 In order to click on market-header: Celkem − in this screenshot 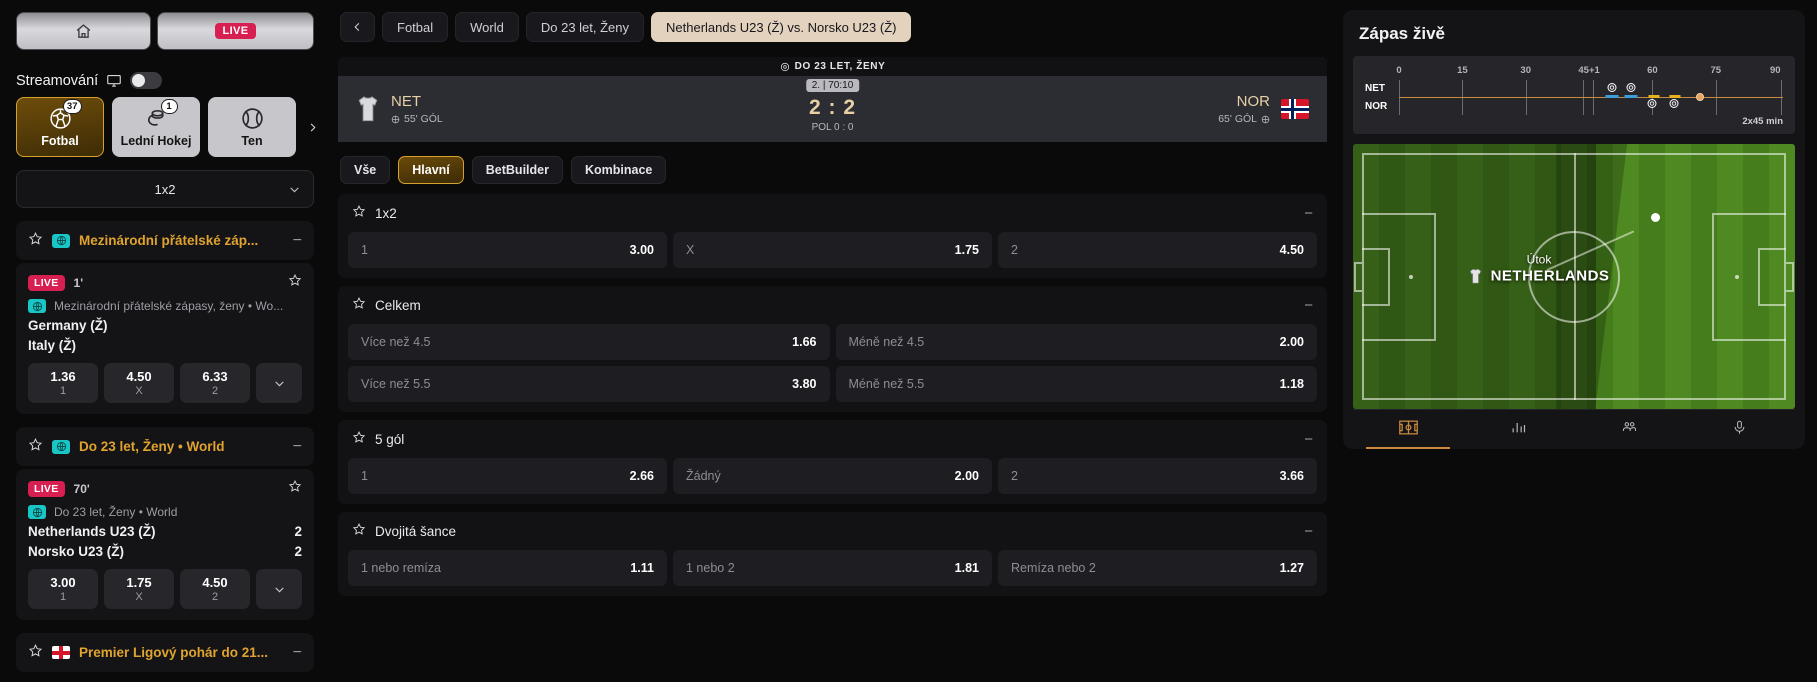, I will do `click(832, 305)`.